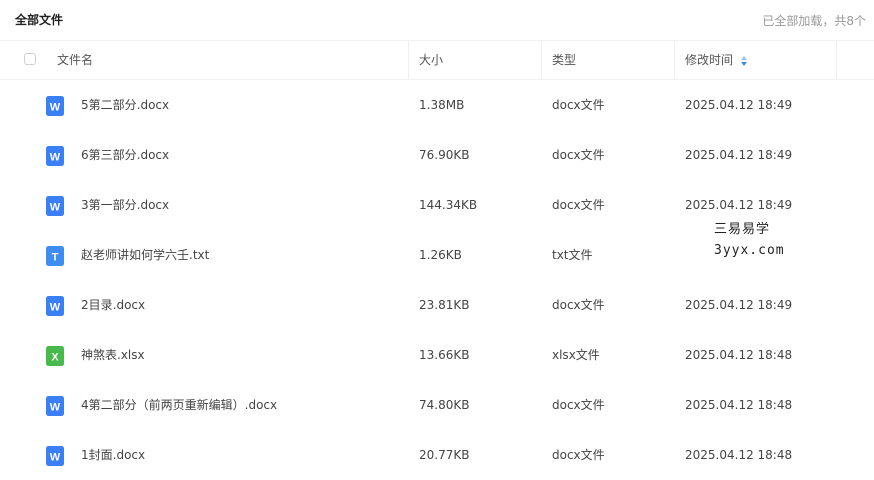 Image resolution: width=874 pixels, height=480 pixels. What do you see at coordinates (742, 229) in the screenshot?
I see `watermark-line: 三易易学` at bounding box center [742, 229].